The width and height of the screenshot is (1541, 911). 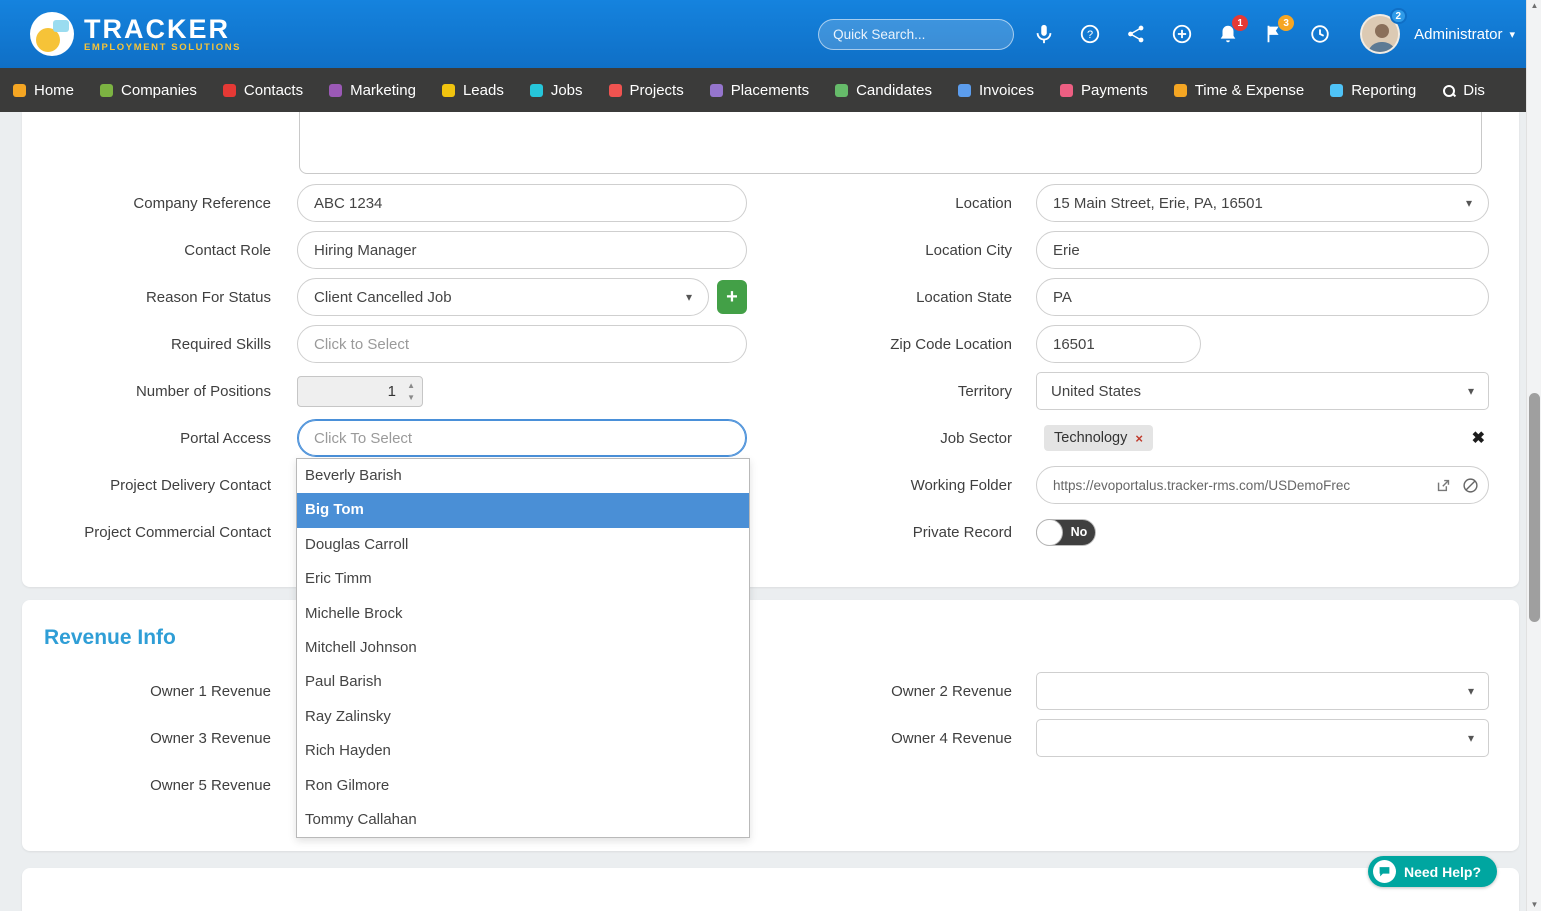 I want to click on avatar-badge: 2, so click(x=1398, y=16).